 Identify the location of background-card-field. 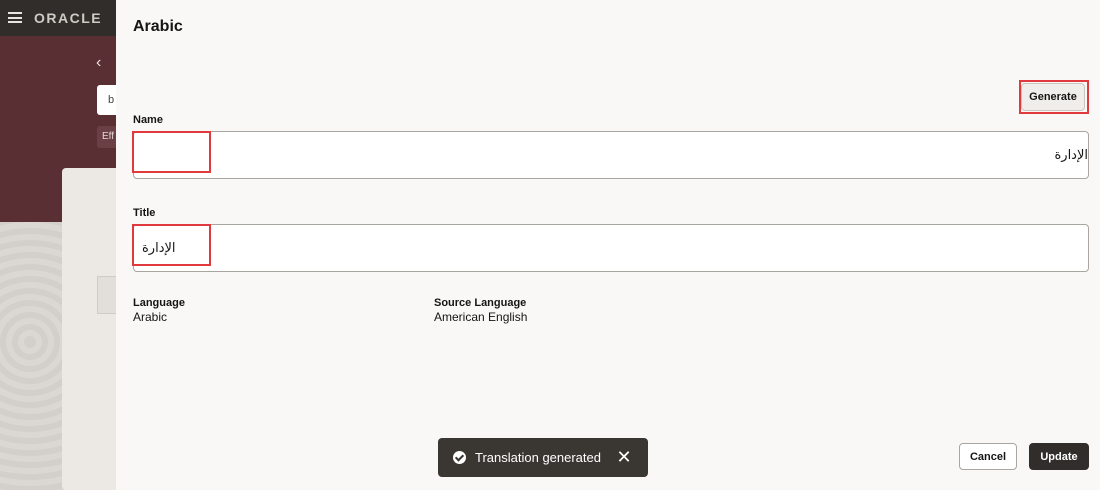
(106, 295).